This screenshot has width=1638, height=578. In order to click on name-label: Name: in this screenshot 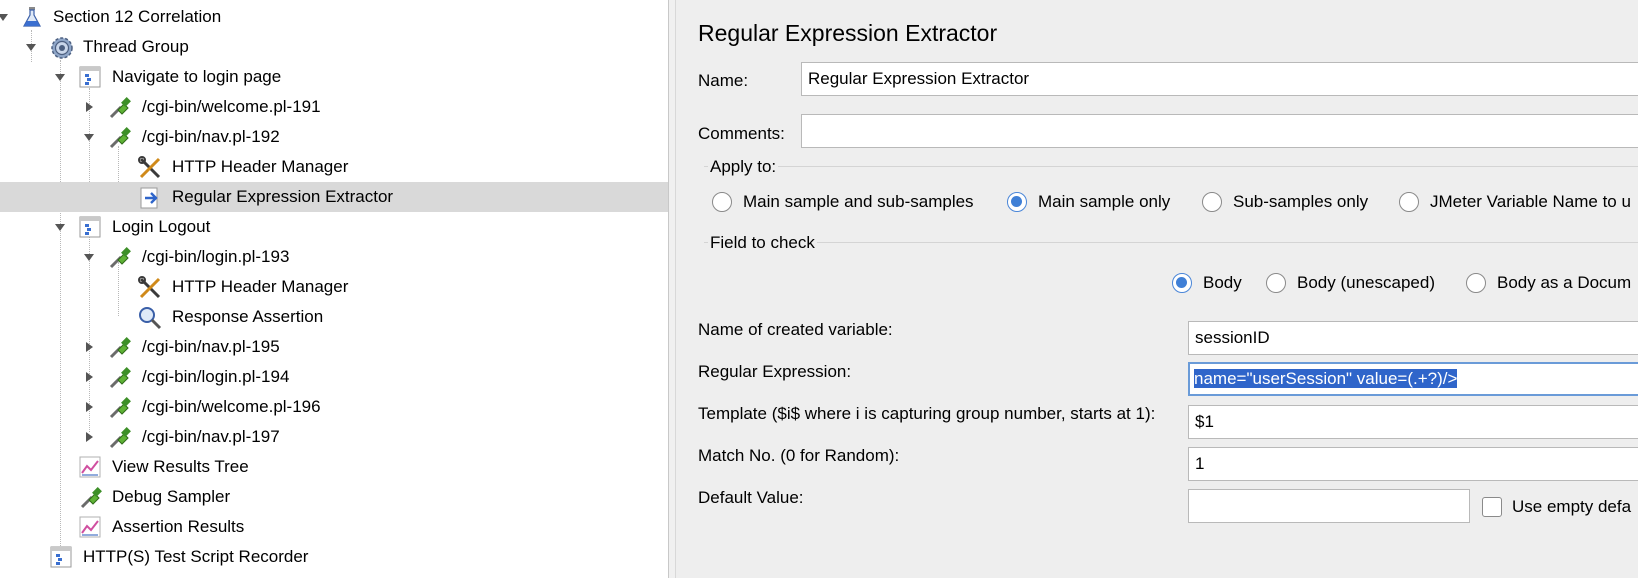, I will do `click(723, 80)`.